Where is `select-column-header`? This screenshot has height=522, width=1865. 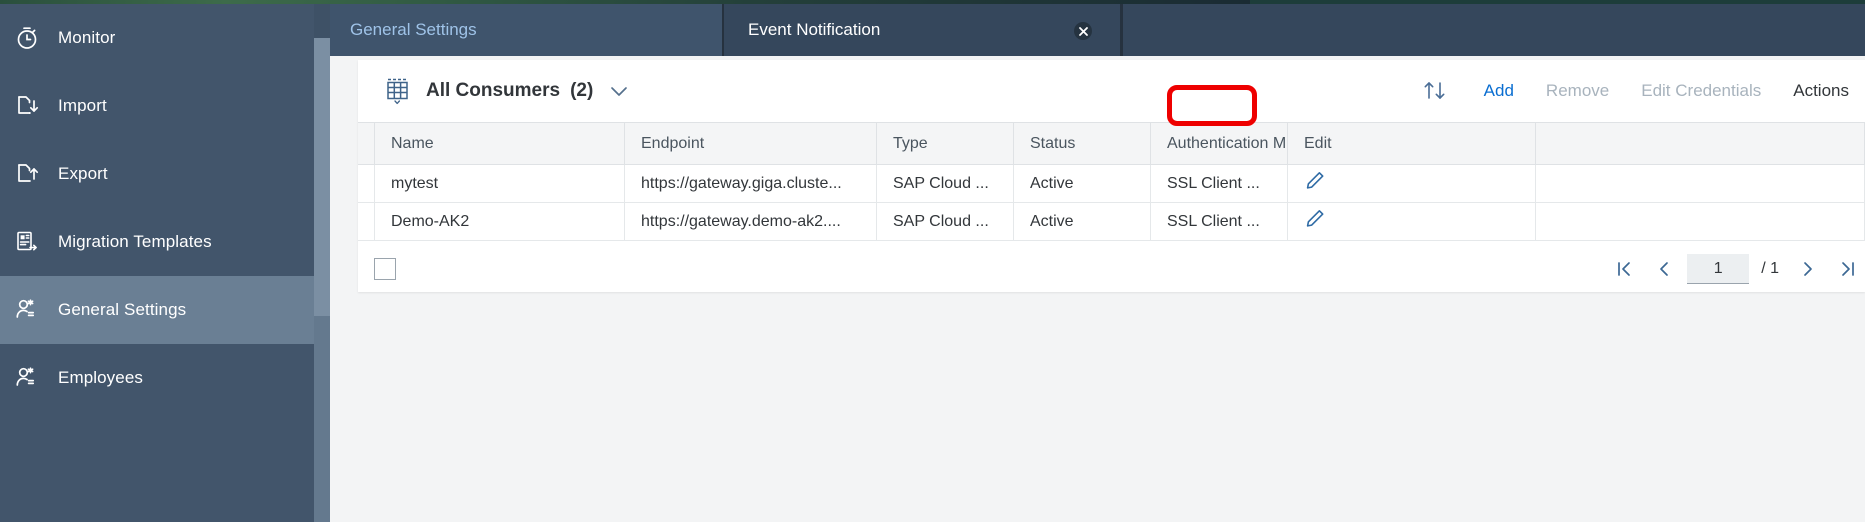
select-column-header is located at coordinates (366, 143).